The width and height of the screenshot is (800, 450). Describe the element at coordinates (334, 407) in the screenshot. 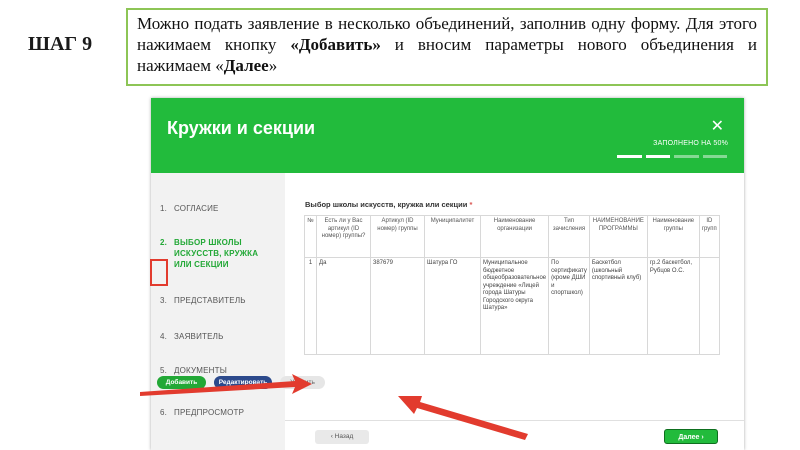

I see `annotation-arrows` at that location.